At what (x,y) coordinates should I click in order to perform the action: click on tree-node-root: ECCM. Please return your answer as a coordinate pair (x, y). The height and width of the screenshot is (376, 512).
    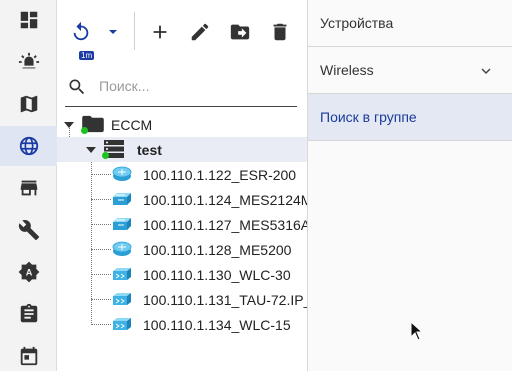
    Looking at the image, I should click on (182, 124).